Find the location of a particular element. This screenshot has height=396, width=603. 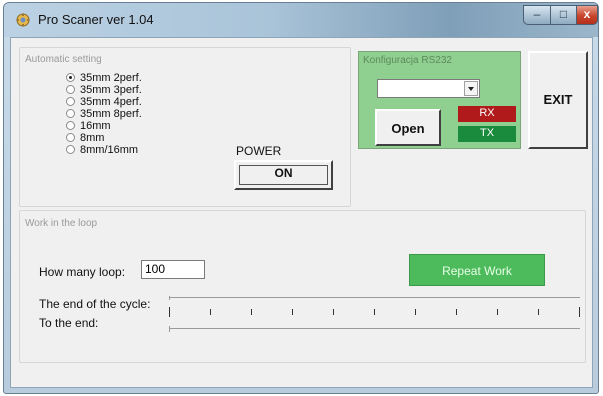

power-on-label: ON is located at coordinates (283, 173).